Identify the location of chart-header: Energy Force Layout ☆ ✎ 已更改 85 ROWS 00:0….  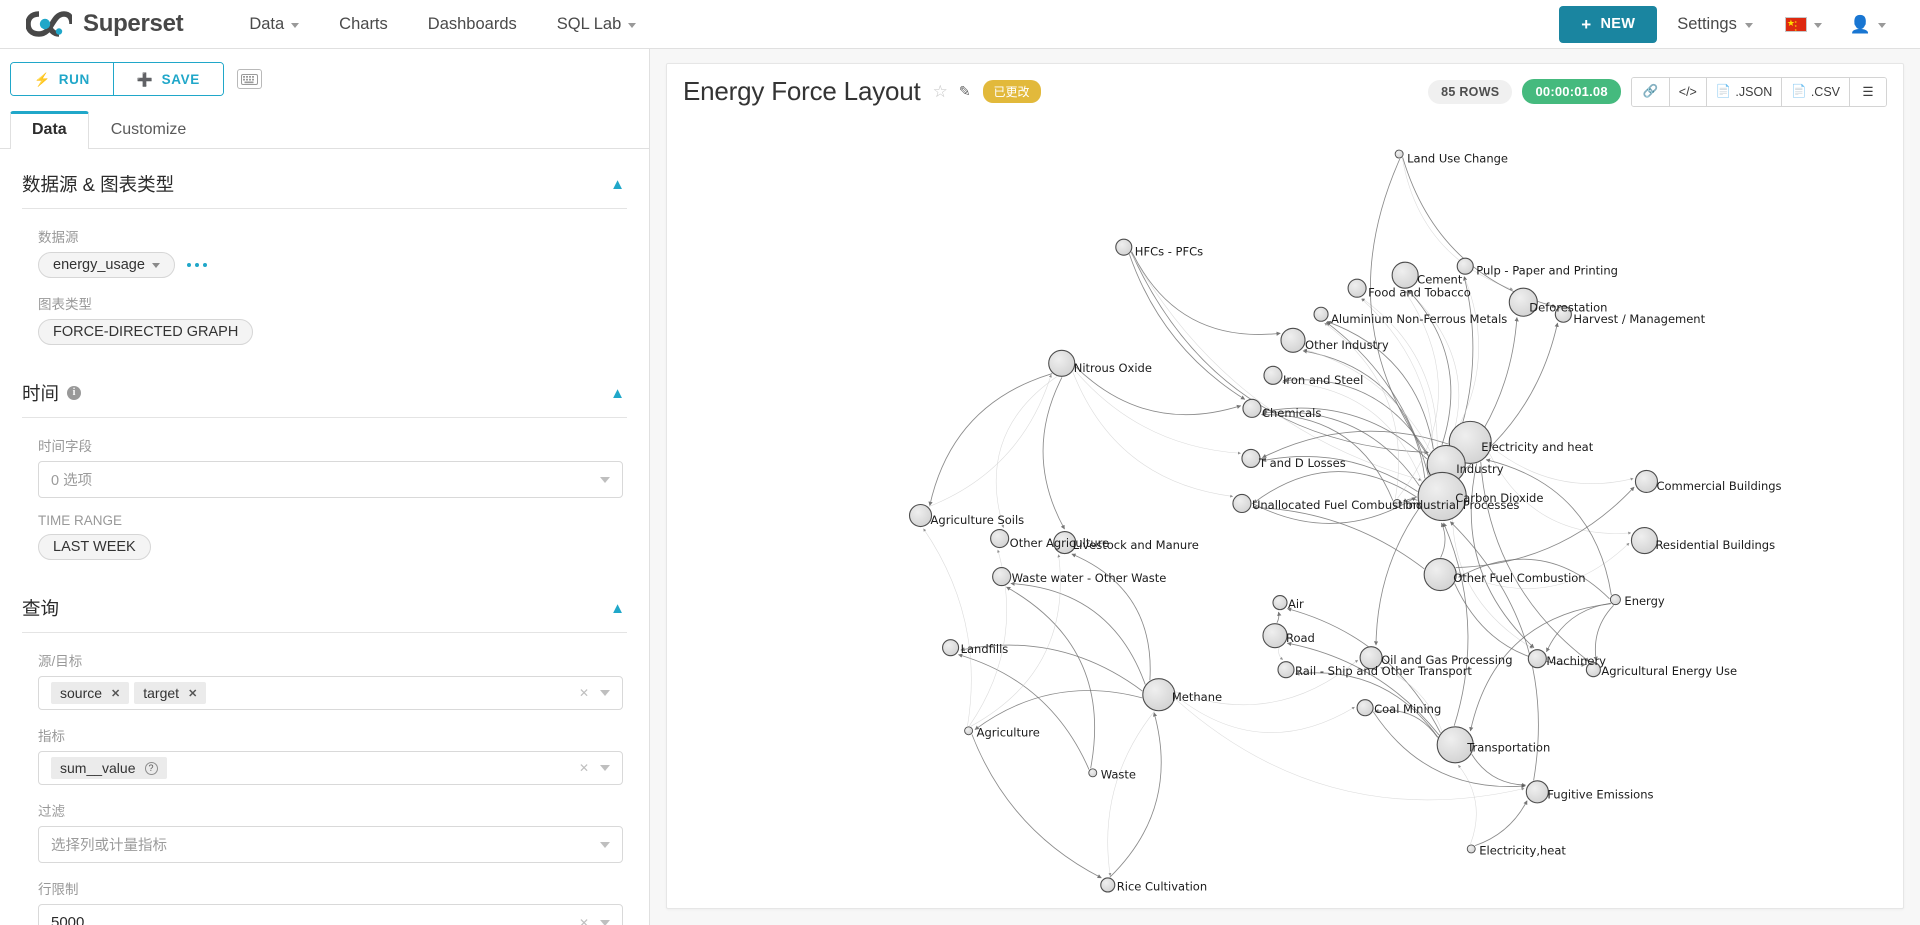
(1285, 90).